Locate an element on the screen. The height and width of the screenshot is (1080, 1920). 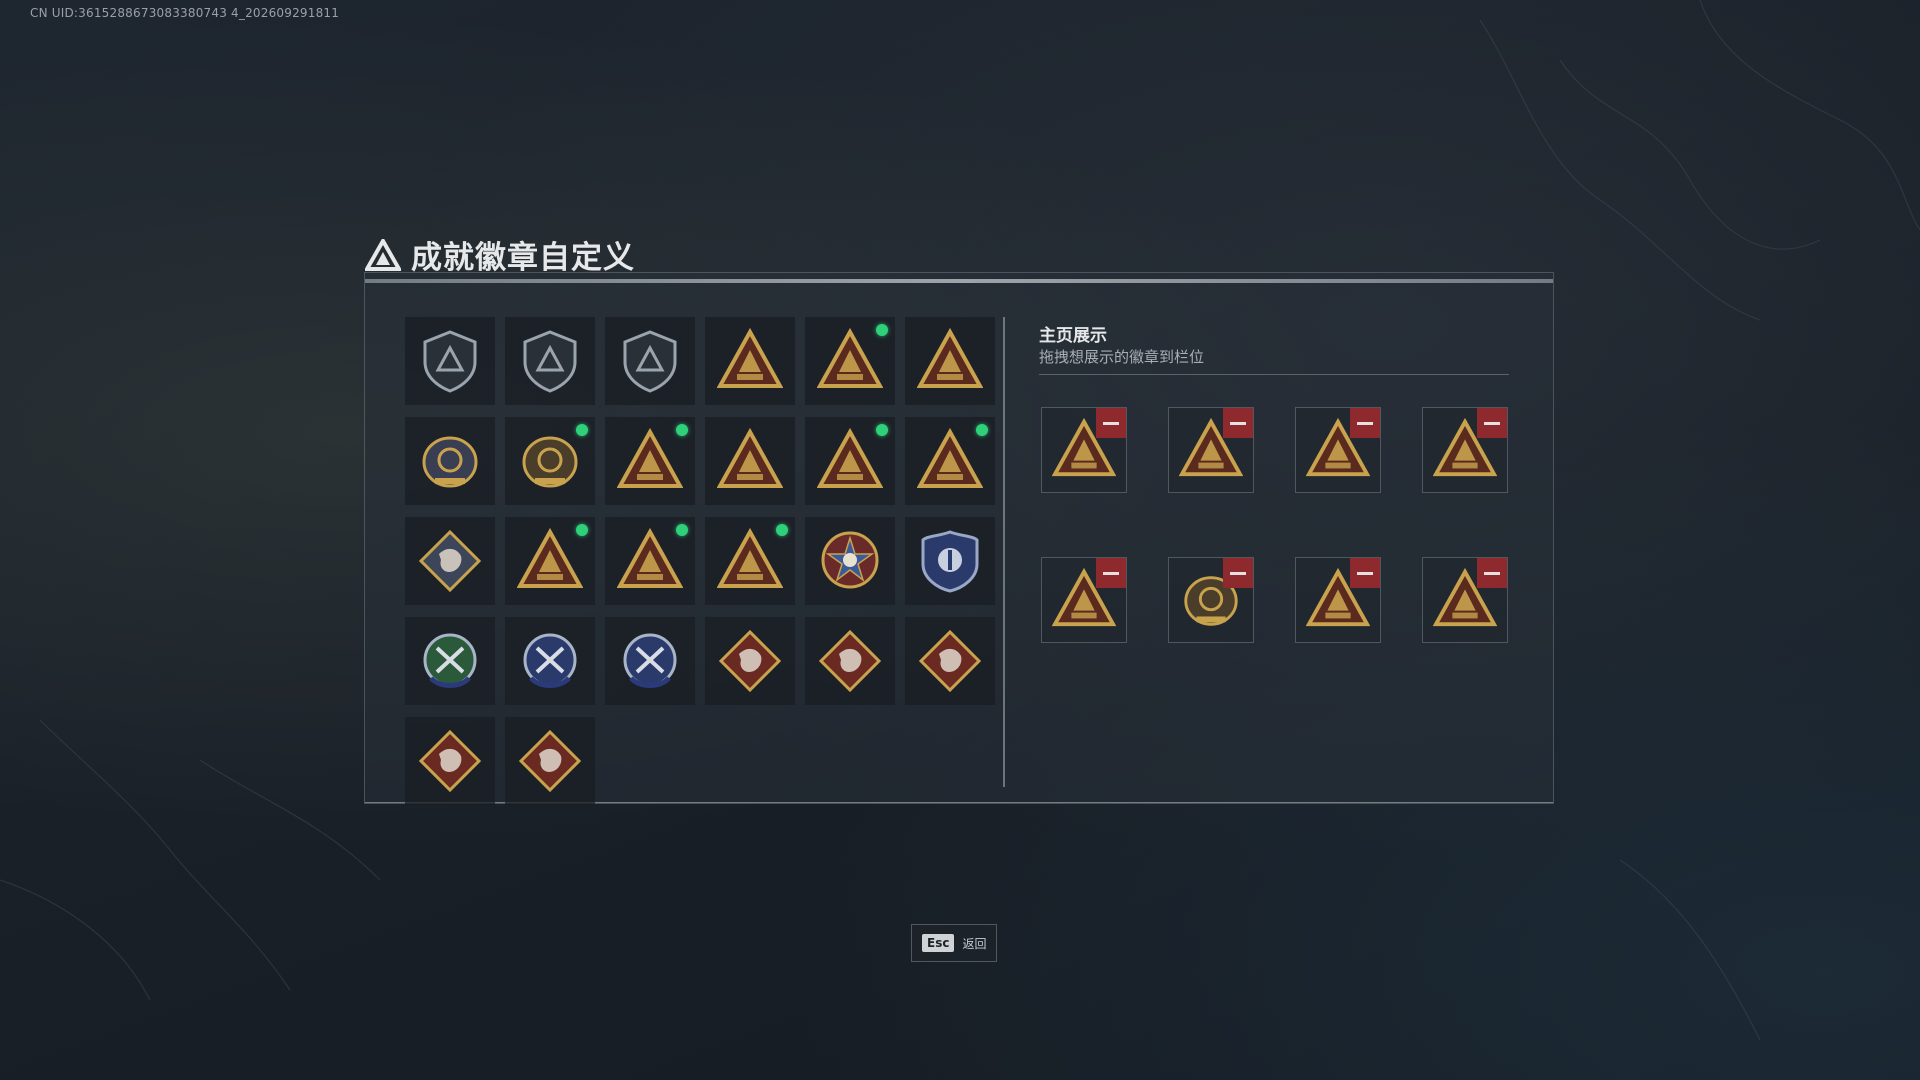
back-label: 返回 is located at coordinates (974, 943).